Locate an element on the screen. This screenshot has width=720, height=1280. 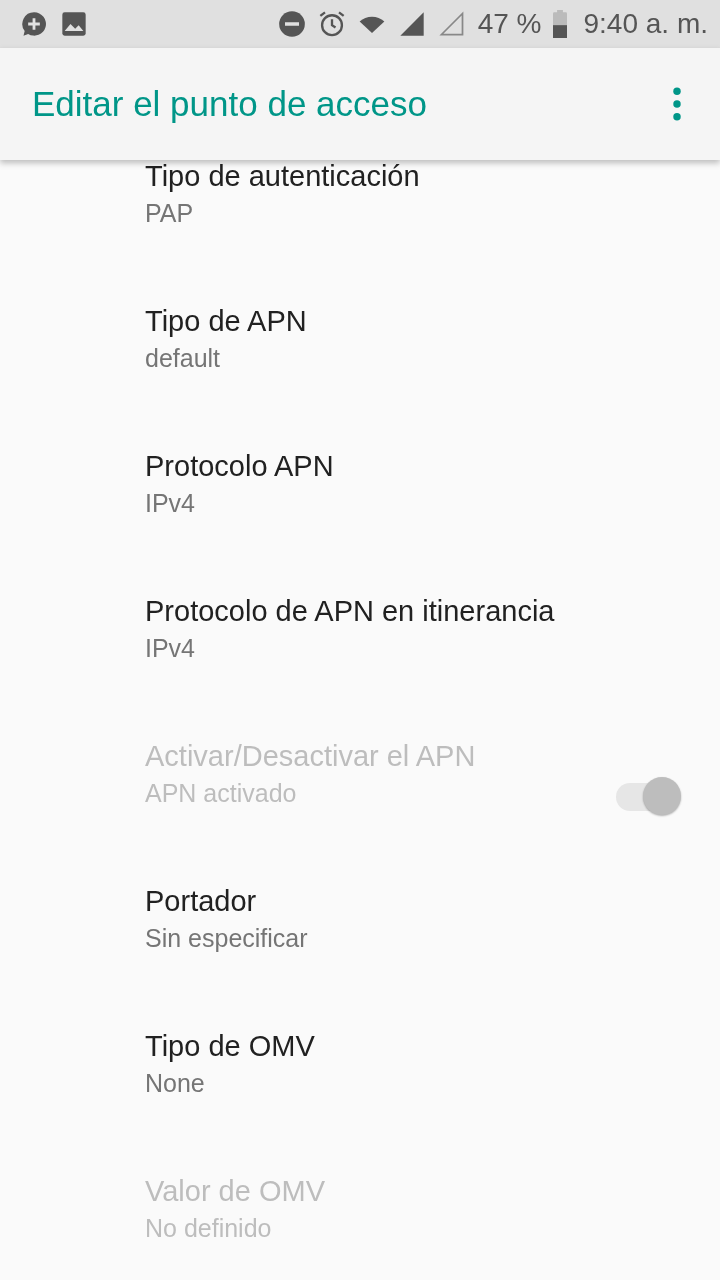
setting-value: No definido is located at coordinates (209, 1228).